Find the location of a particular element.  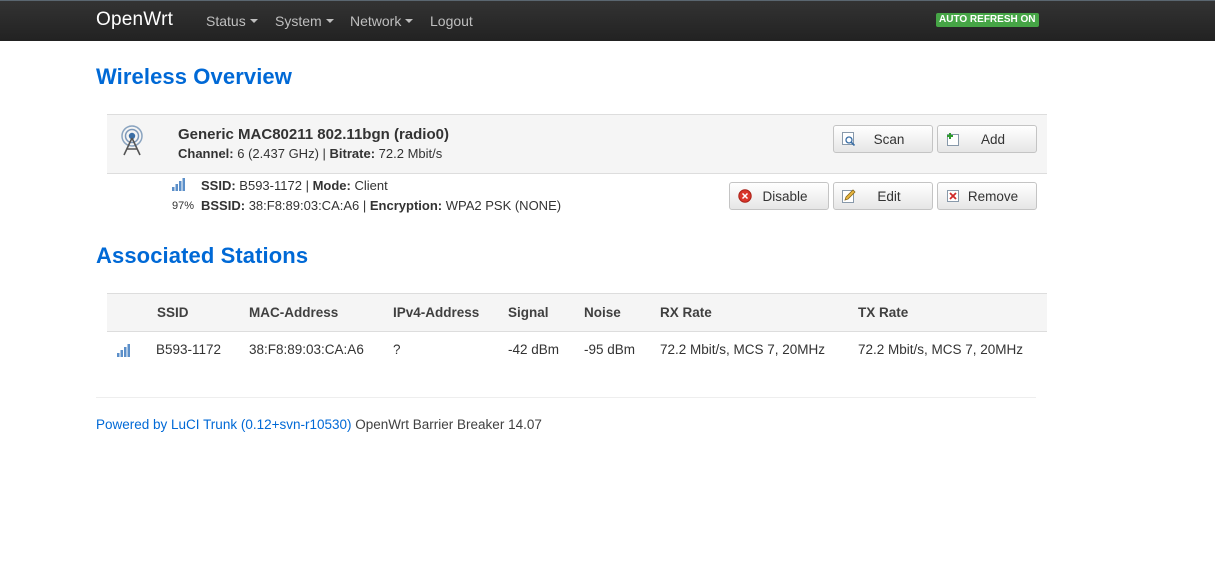

nav-logout-link: Logout is located at coordinates (451, 21).